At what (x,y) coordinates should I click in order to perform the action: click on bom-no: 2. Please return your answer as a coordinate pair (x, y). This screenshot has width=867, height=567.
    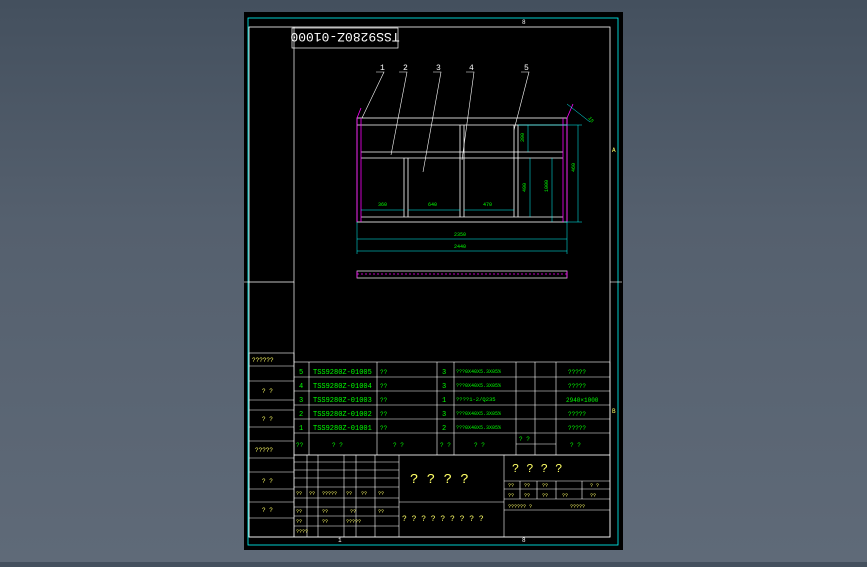
    Looking at the image, I should click on (301, 415).